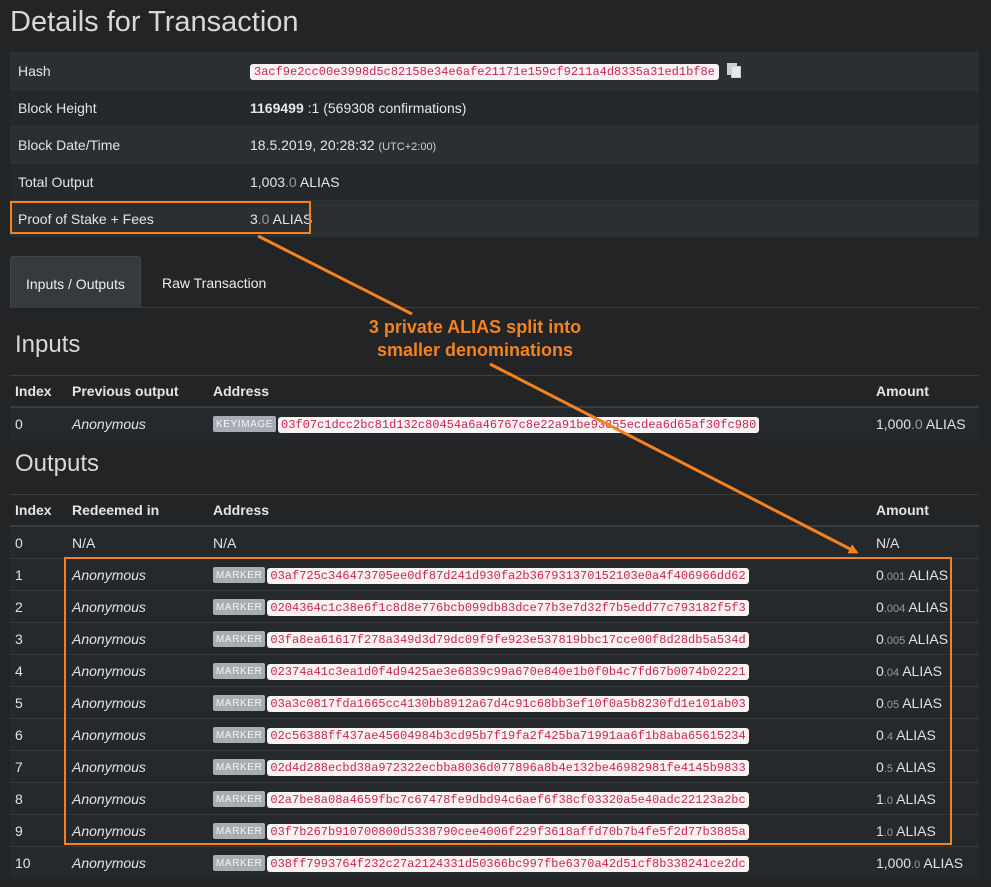 The width and height of the screenshot is (991, 887). Describe the element at coordinates (917, 423) in the screenshot. I see `input-amount-dec: .0` at that location.